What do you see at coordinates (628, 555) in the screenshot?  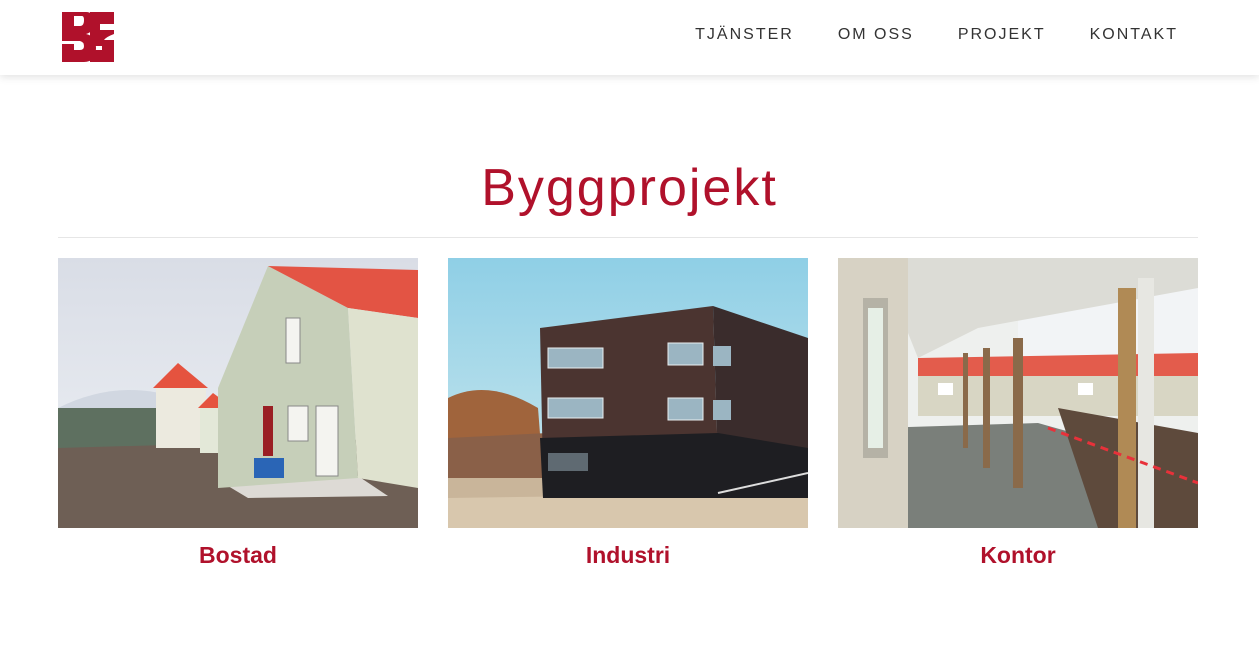 I see `project-label-industri: Industri` at bounding box center [628, 555].